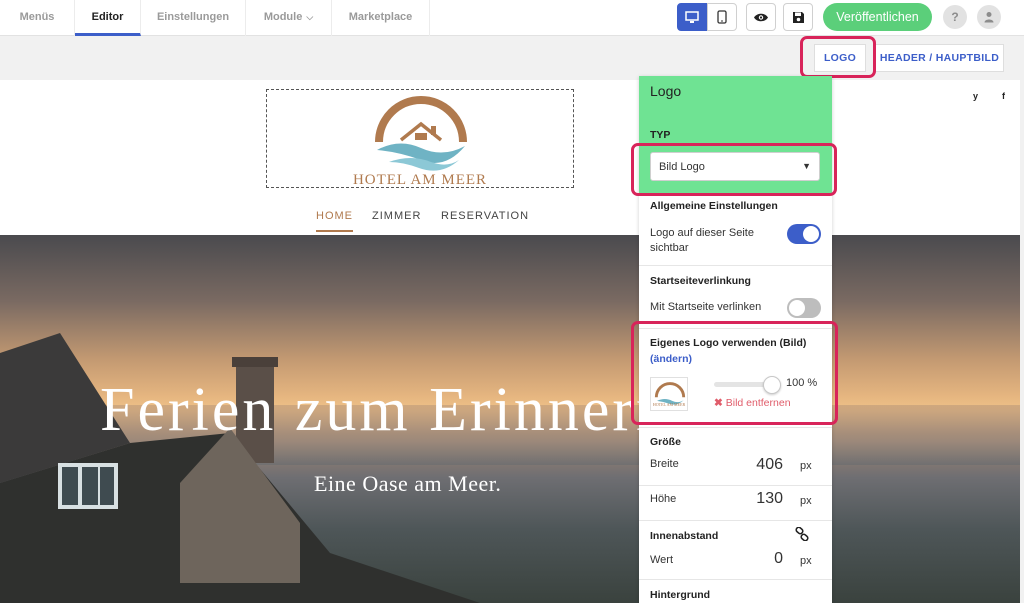 This screenshot has width=1024, height=603. I want to click on eye-icon, so click(761, 17).